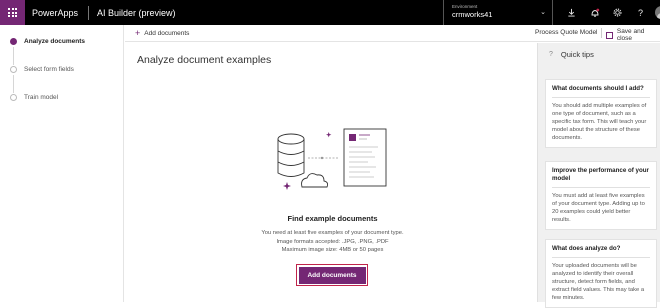  I want to click on formats-text: Image formats accepted: .JPG, .PNG, .PDF, so click(332, 241).